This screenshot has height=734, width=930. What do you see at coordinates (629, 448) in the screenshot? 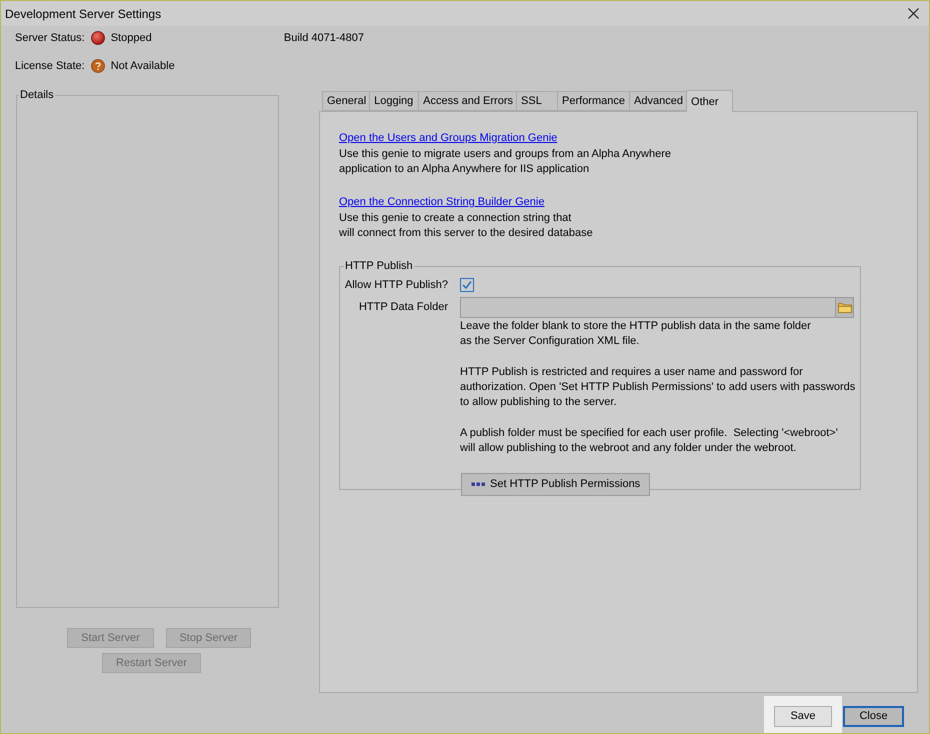
I see `note-text: will allow publishing to the webroot and any folder under the webroot.` at bounding box center [629, 448].